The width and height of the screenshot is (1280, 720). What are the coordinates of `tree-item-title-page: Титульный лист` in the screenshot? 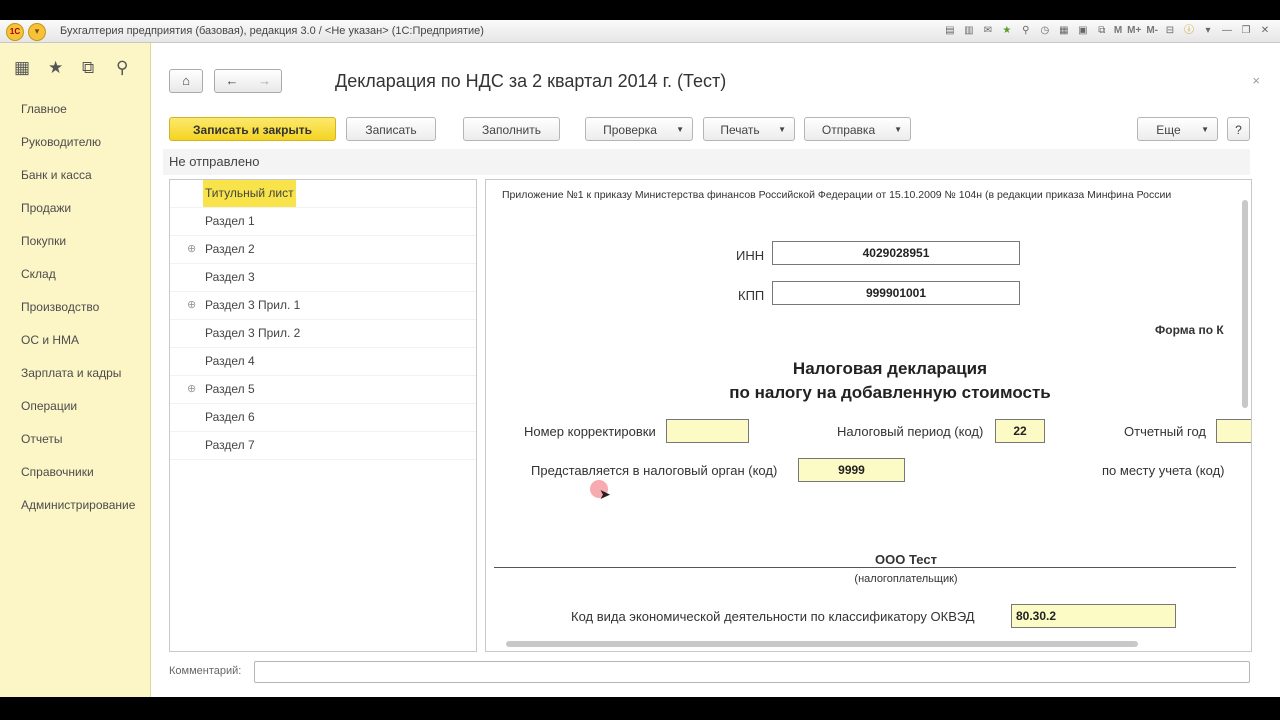 It's located at (323, 194).